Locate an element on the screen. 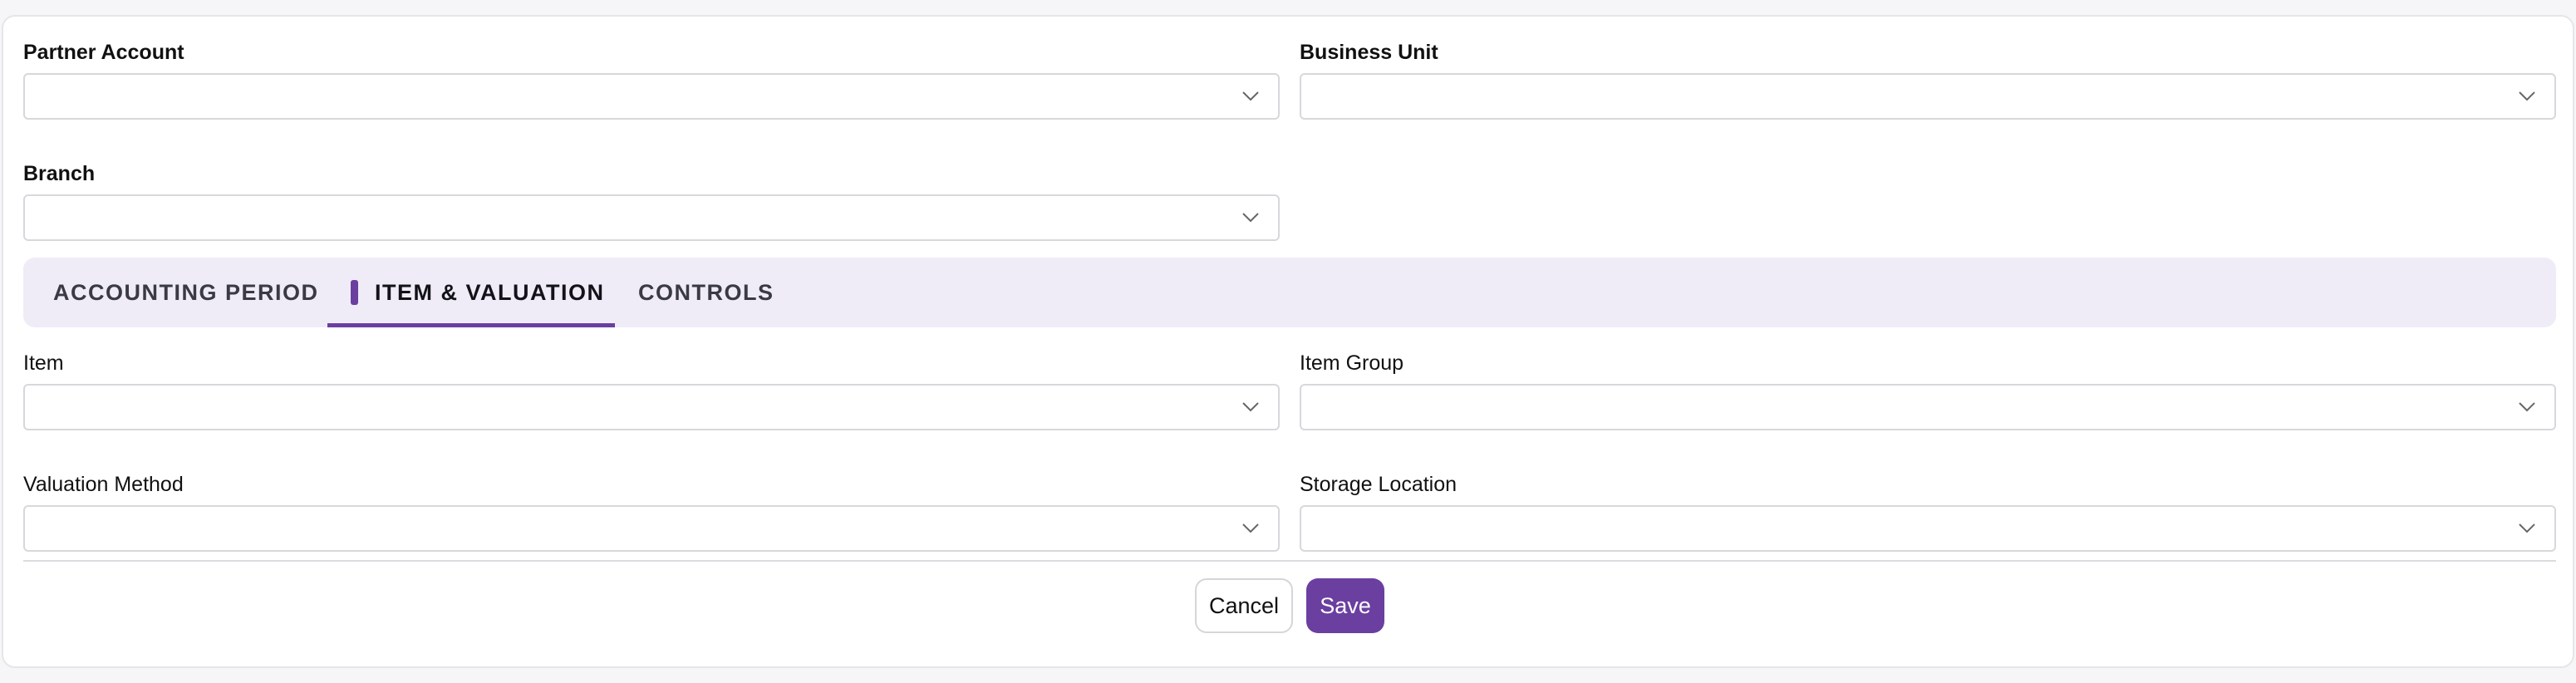 The width and height of the screenshot is (2576, 683). save-button: Save is located at coordinates (1345, 605).